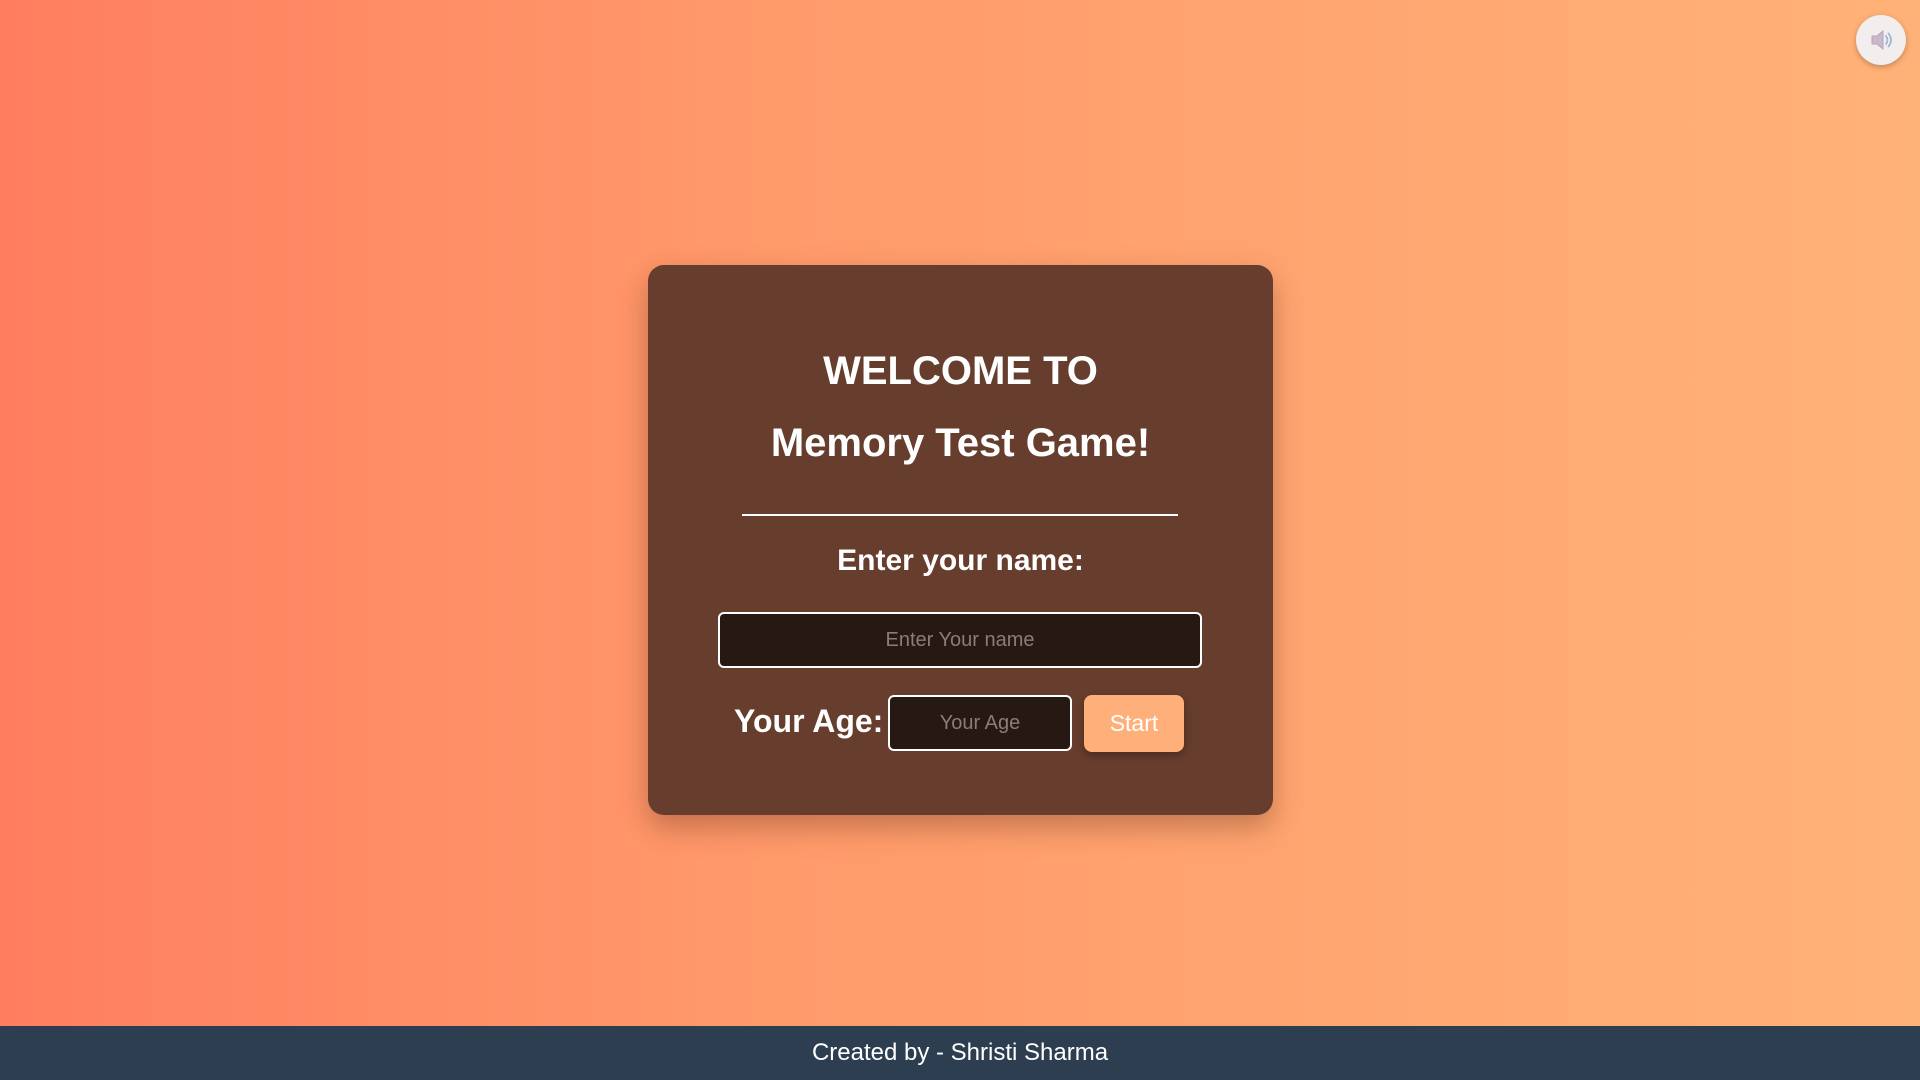  What do you see at coordinates (960, 443) in the screenshot?
I see `title-game-name: Memory Test Game!` at bounding box center [960, 443].